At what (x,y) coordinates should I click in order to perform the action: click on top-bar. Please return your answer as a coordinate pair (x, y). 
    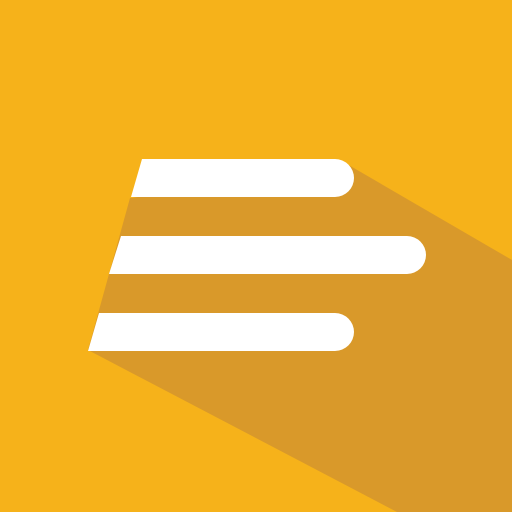
    Looking at the image, I should click on (242, 178).